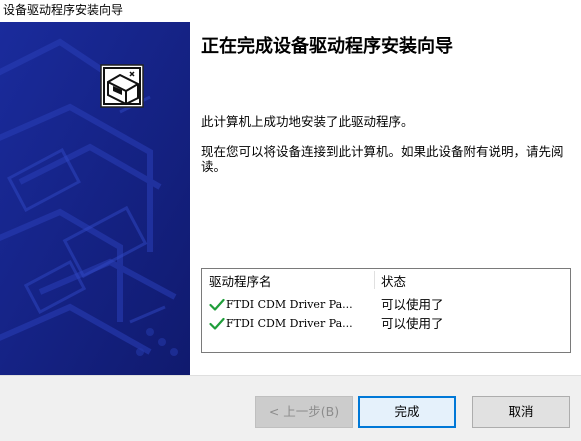  What do you see at coordinates (521, 412) in the screenshot?
I see `cancel-button: 取消` at bounding box center [521, 412].